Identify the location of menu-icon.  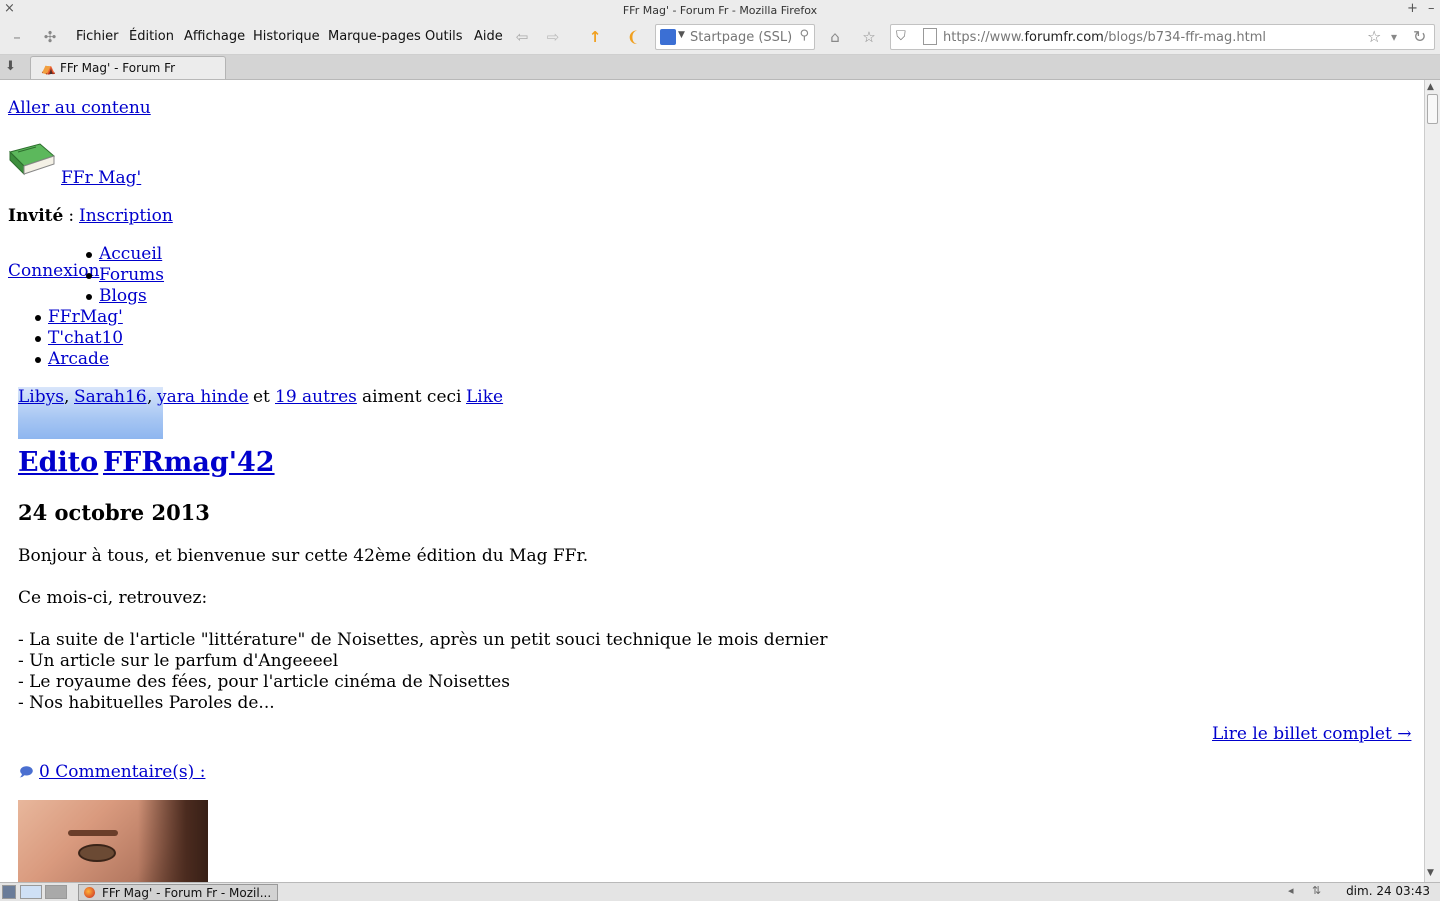
(9, 892).